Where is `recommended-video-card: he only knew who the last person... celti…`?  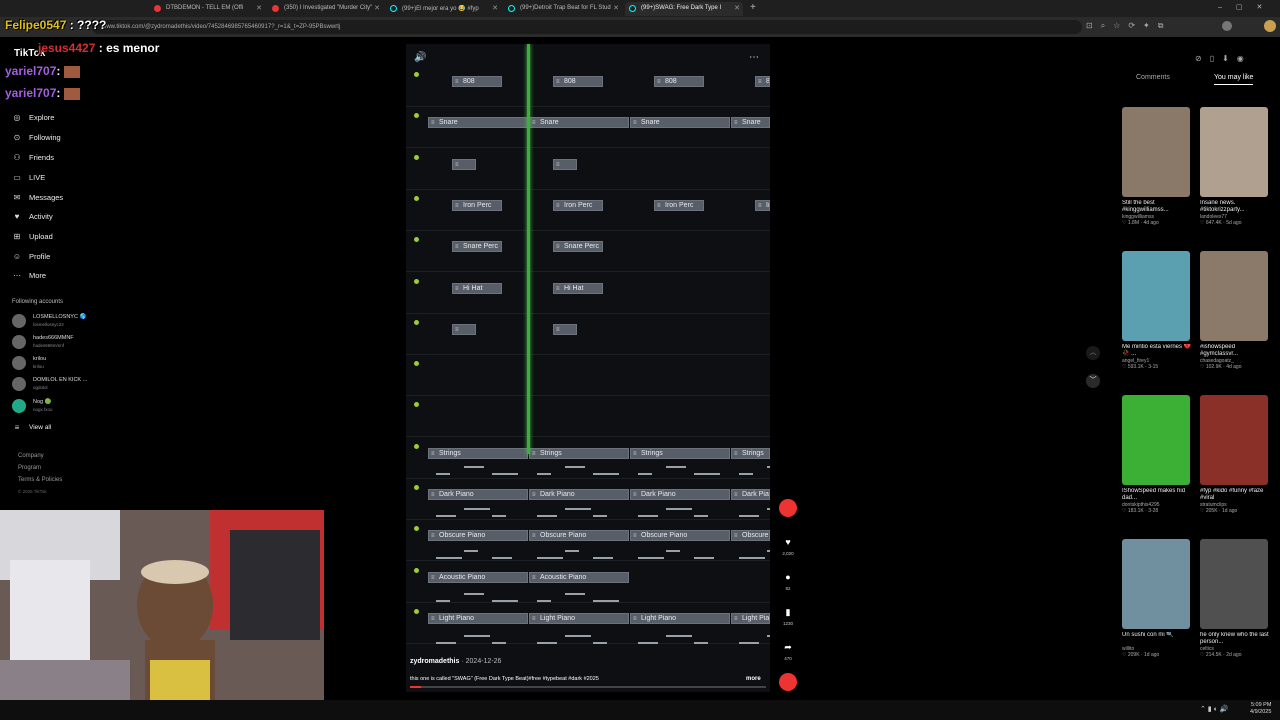 recommended-video-card: he only knew who the last person... celti… is located at coordinates (1235, 598).